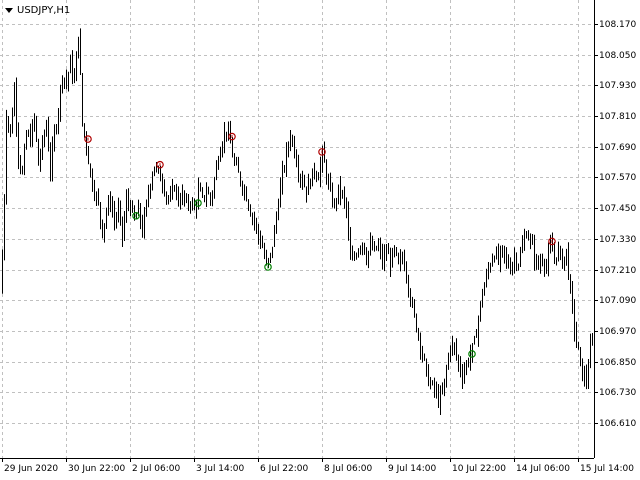 The height and width of the screenshot is (480, 640). I want to click on price-label: 107.210, so click(617, 271).